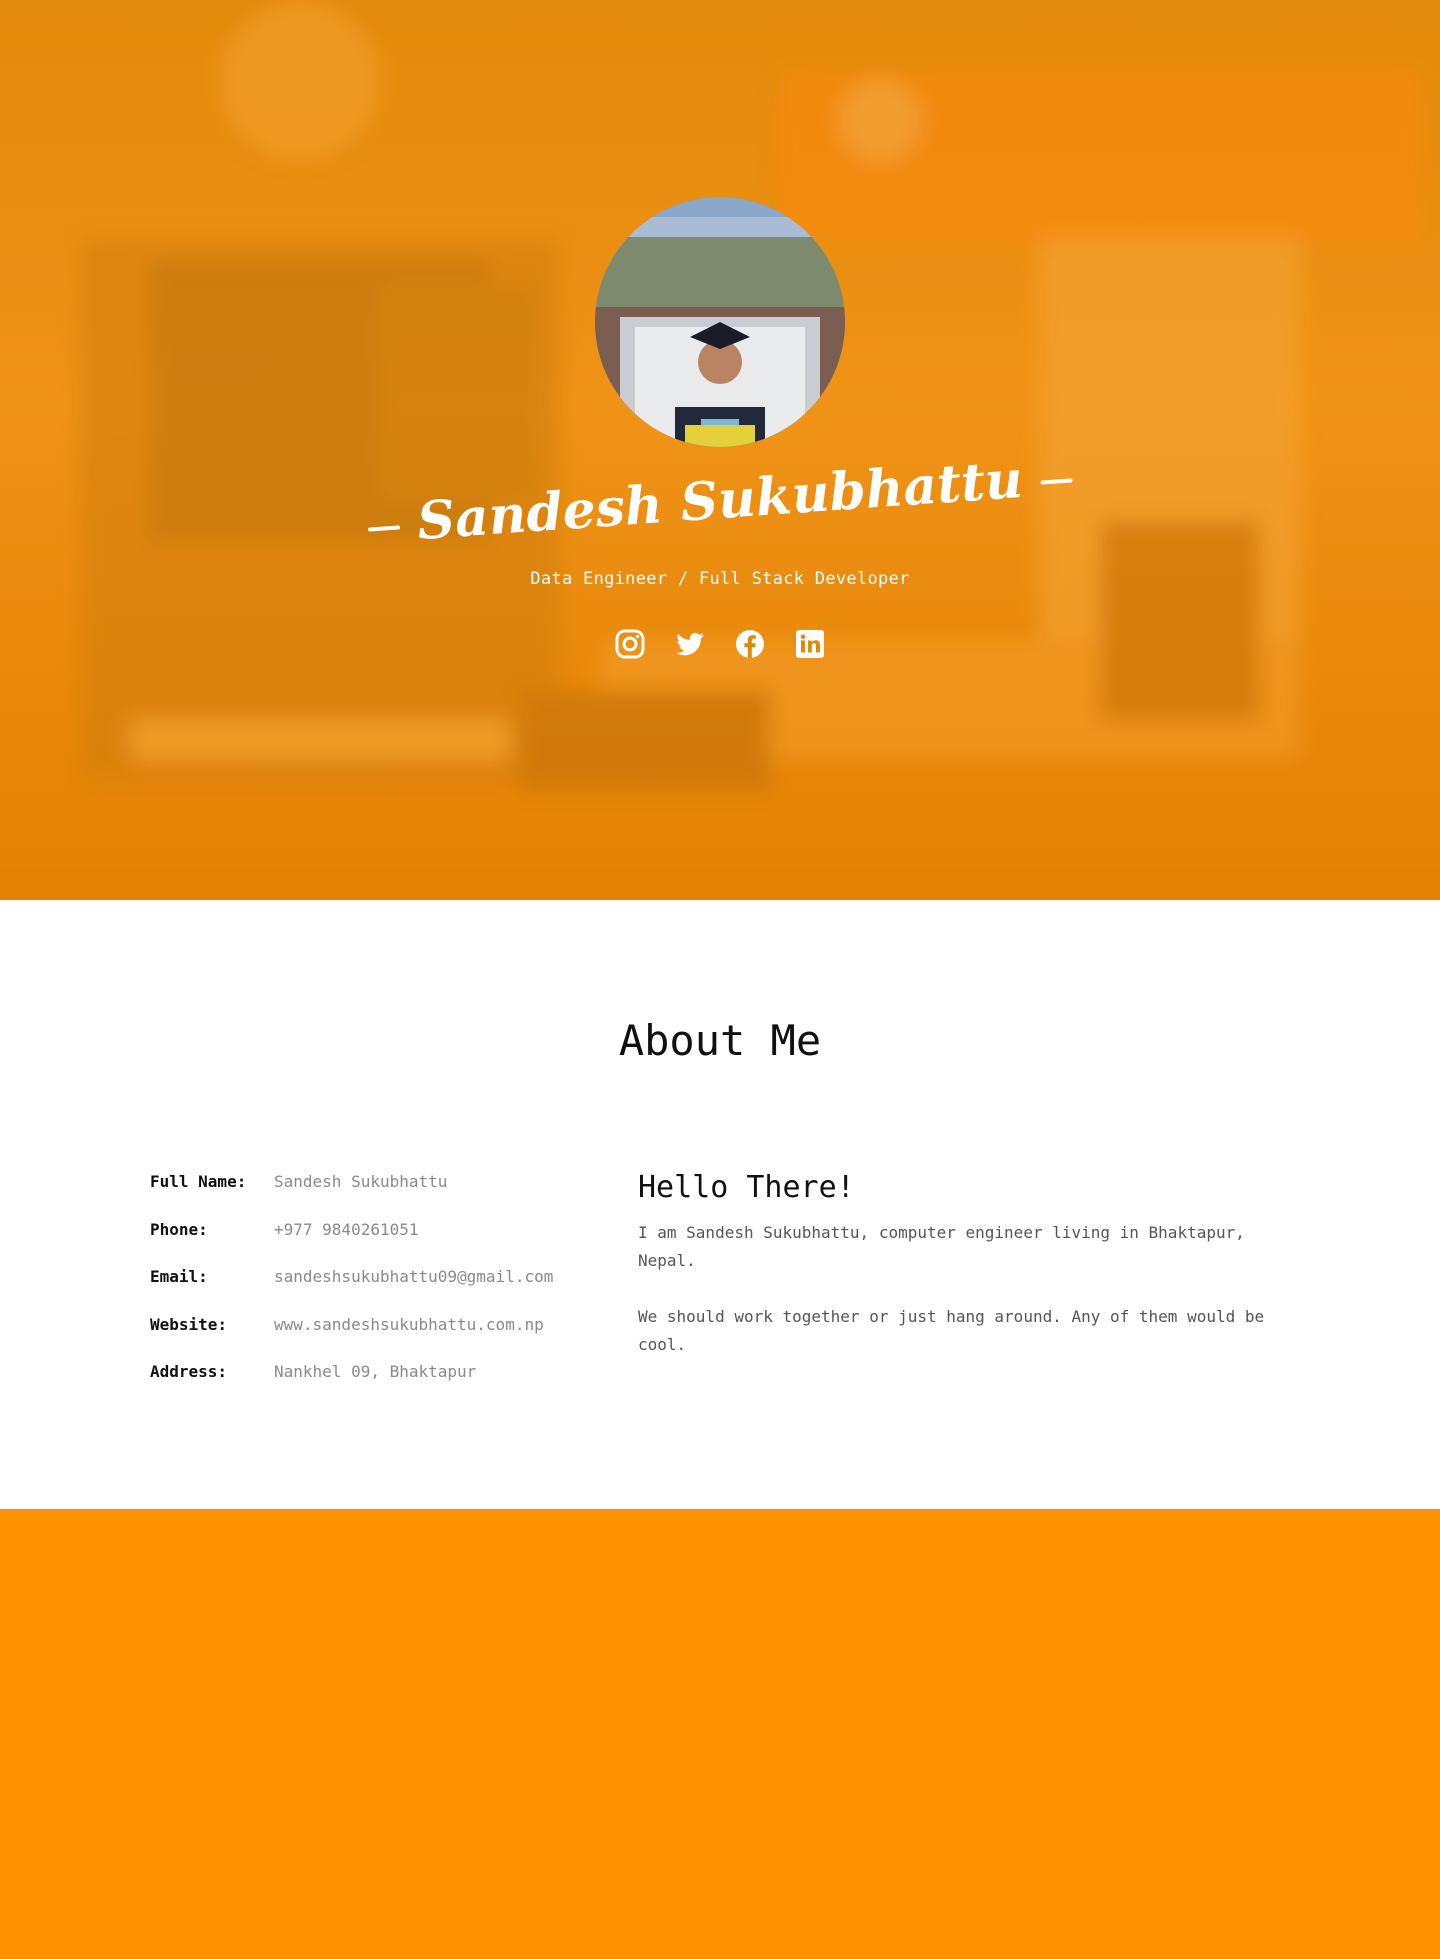 The height and width of the screenshot is (1959, 1440). Describe the element at coordinates (361, 1181) in the screenshot. I see `info-value: Sandesh Sukubhattu` at that location.